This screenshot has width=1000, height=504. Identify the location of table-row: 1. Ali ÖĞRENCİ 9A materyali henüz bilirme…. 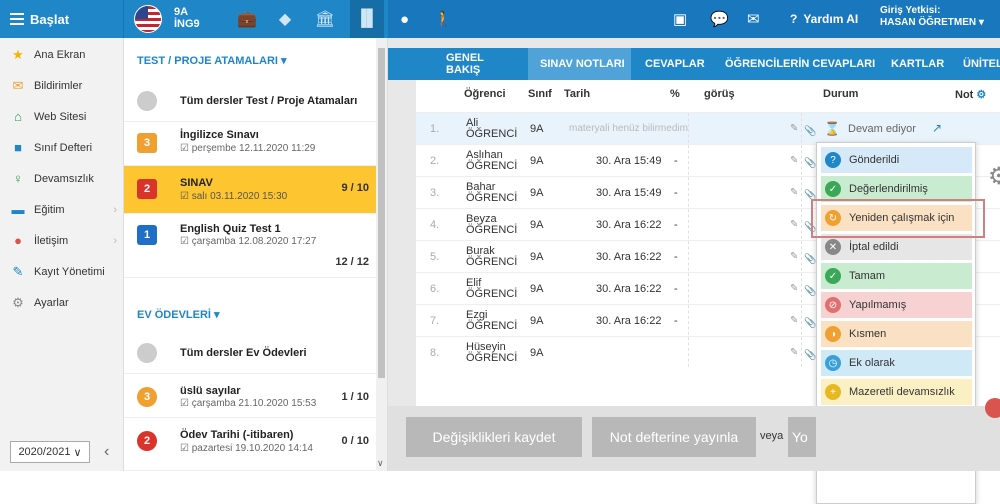
(708, 128).